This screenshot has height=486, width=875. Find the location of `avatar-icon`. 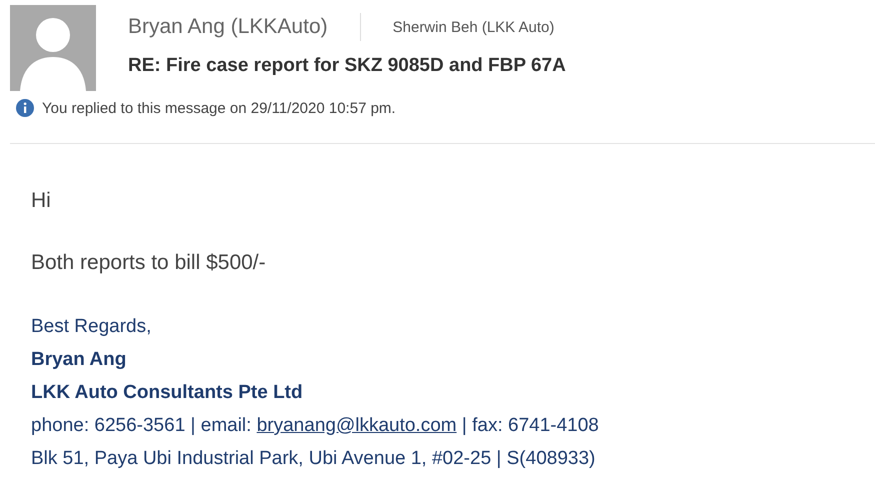

avatar-icon is located at coordinates (53, 48).